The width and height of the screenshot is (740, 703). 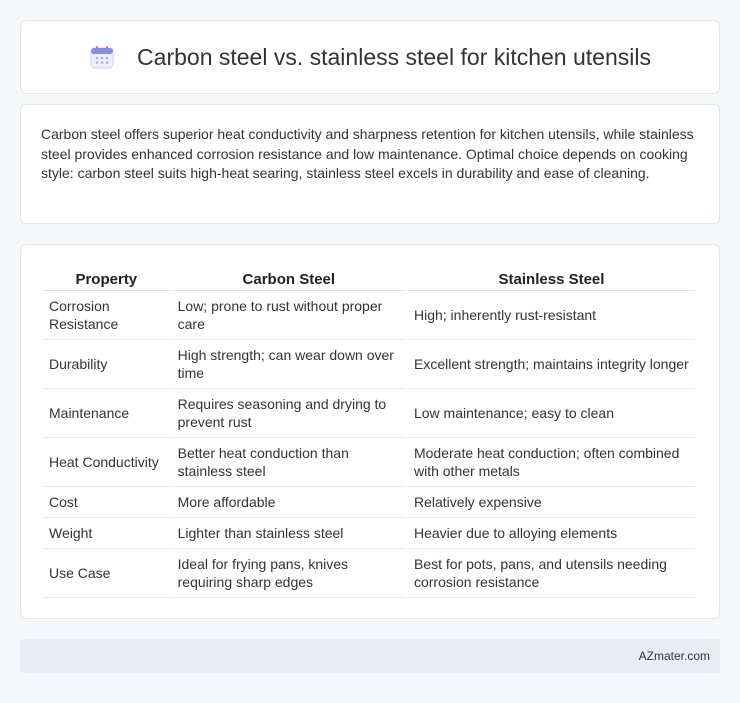 I want to click on stainless-steel-cell: High; inherently rust-resistant, so click(x=551, y=315).